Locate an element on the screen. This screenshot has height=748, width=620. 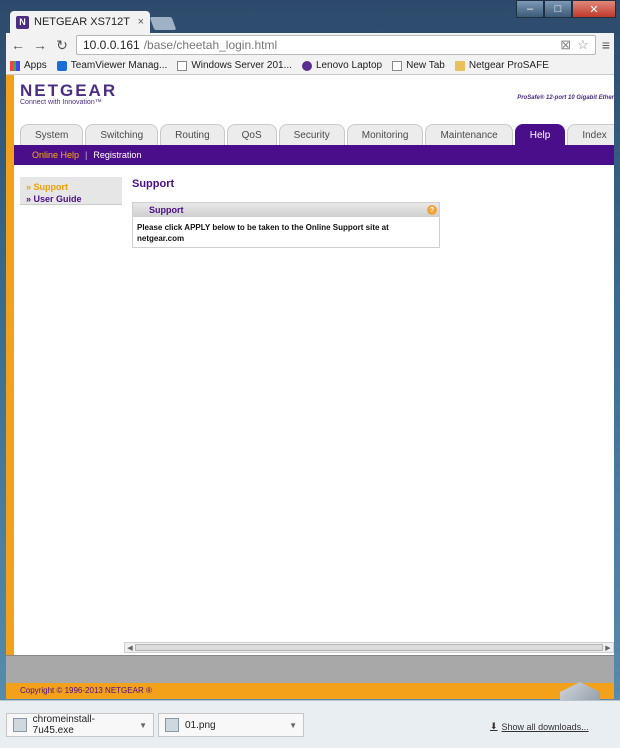
bookmark-lenovo: Lenovo Laptop is located at coordinates (342, 65).